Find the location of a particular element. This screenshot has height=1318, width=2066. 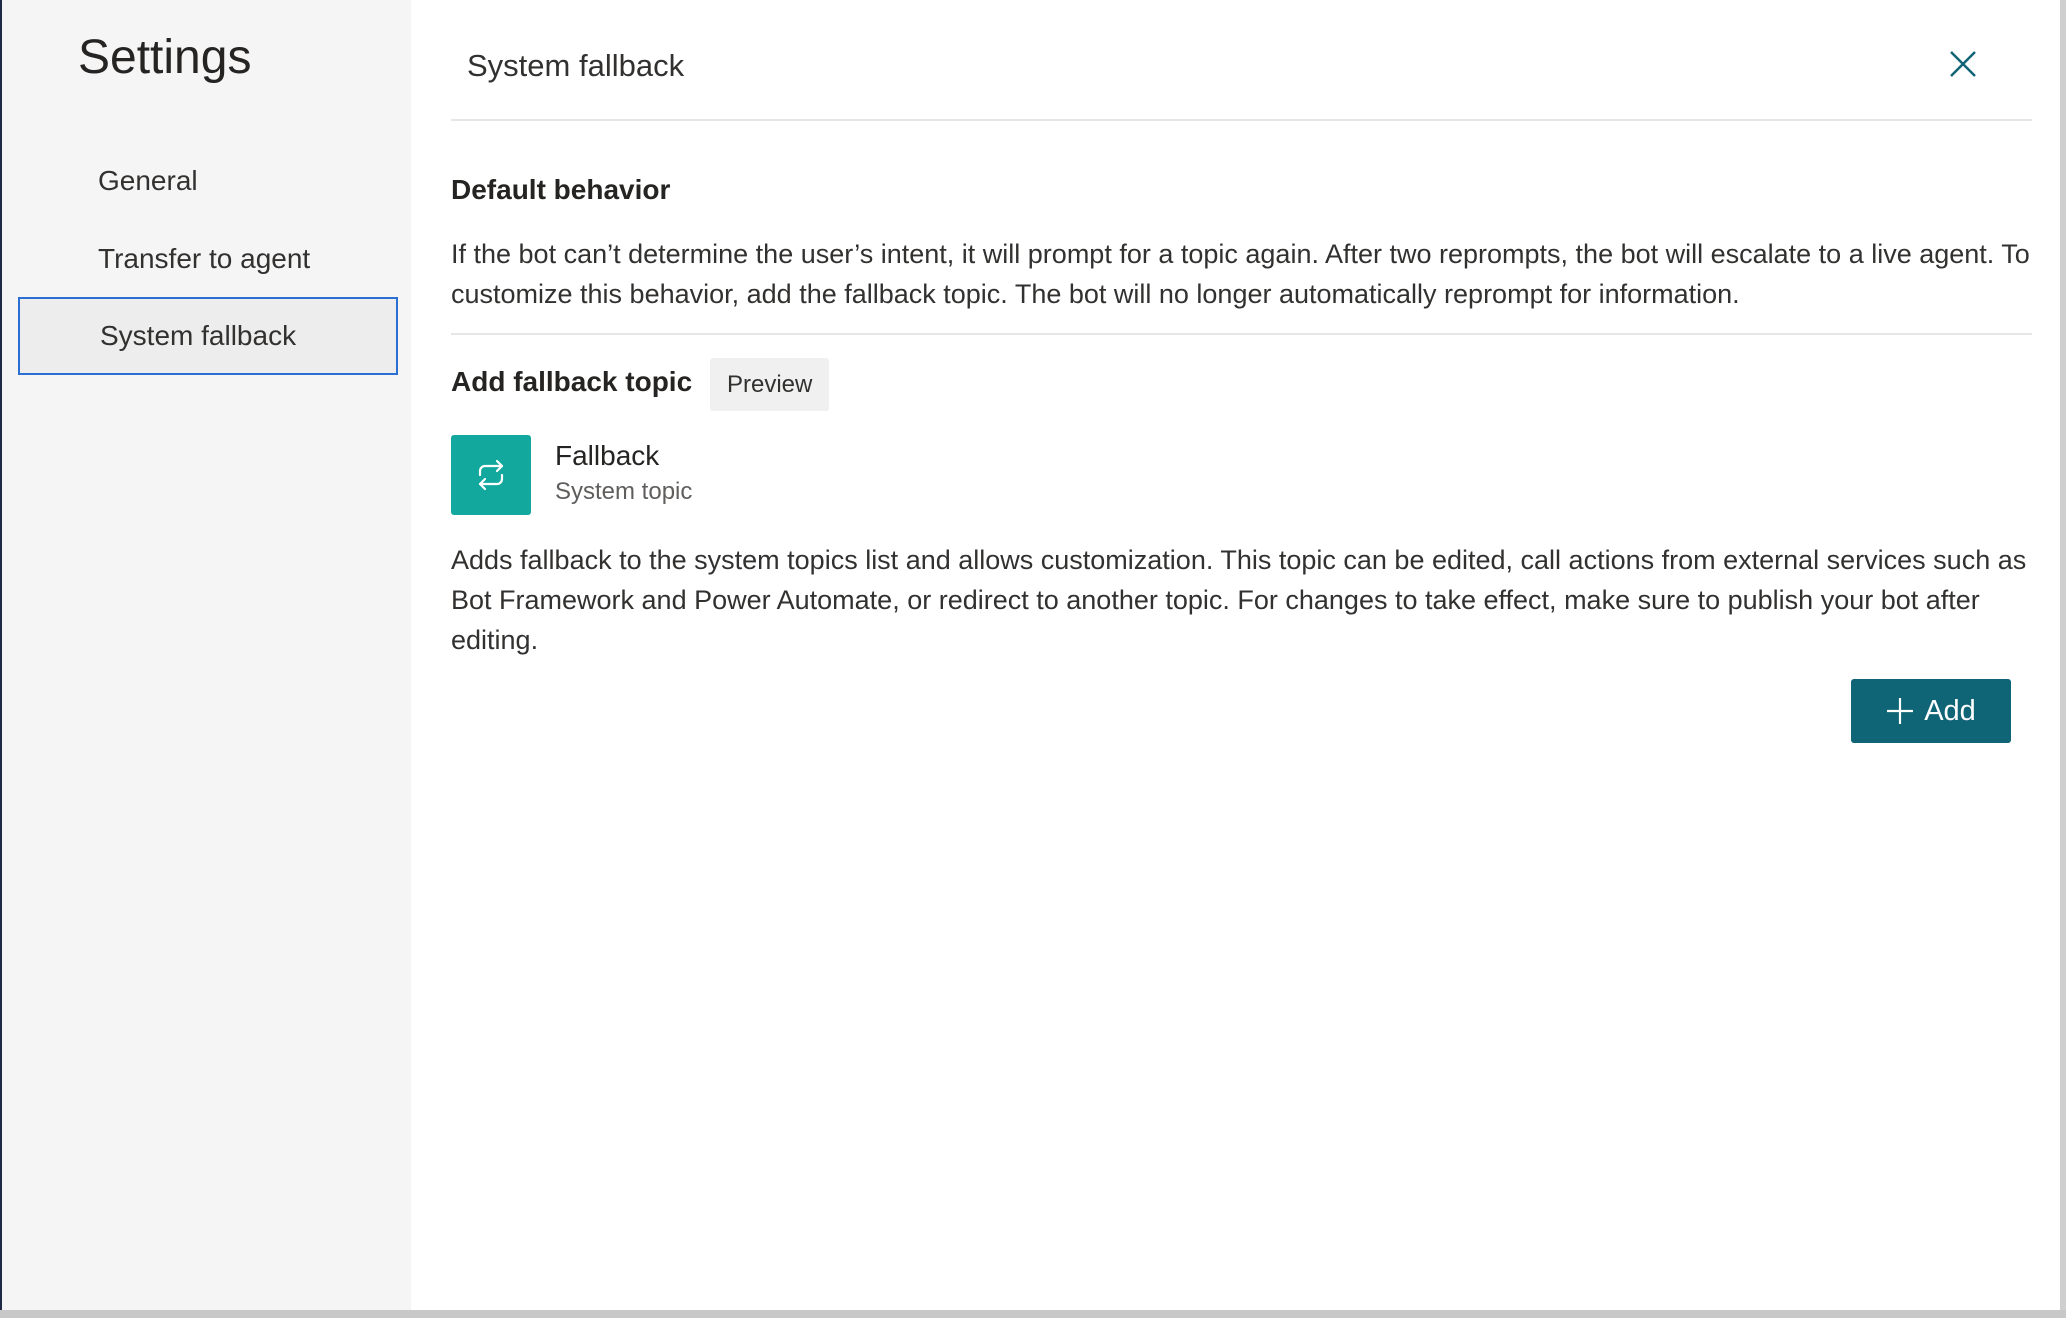

section-divider is located at coordinates (1241, 334).